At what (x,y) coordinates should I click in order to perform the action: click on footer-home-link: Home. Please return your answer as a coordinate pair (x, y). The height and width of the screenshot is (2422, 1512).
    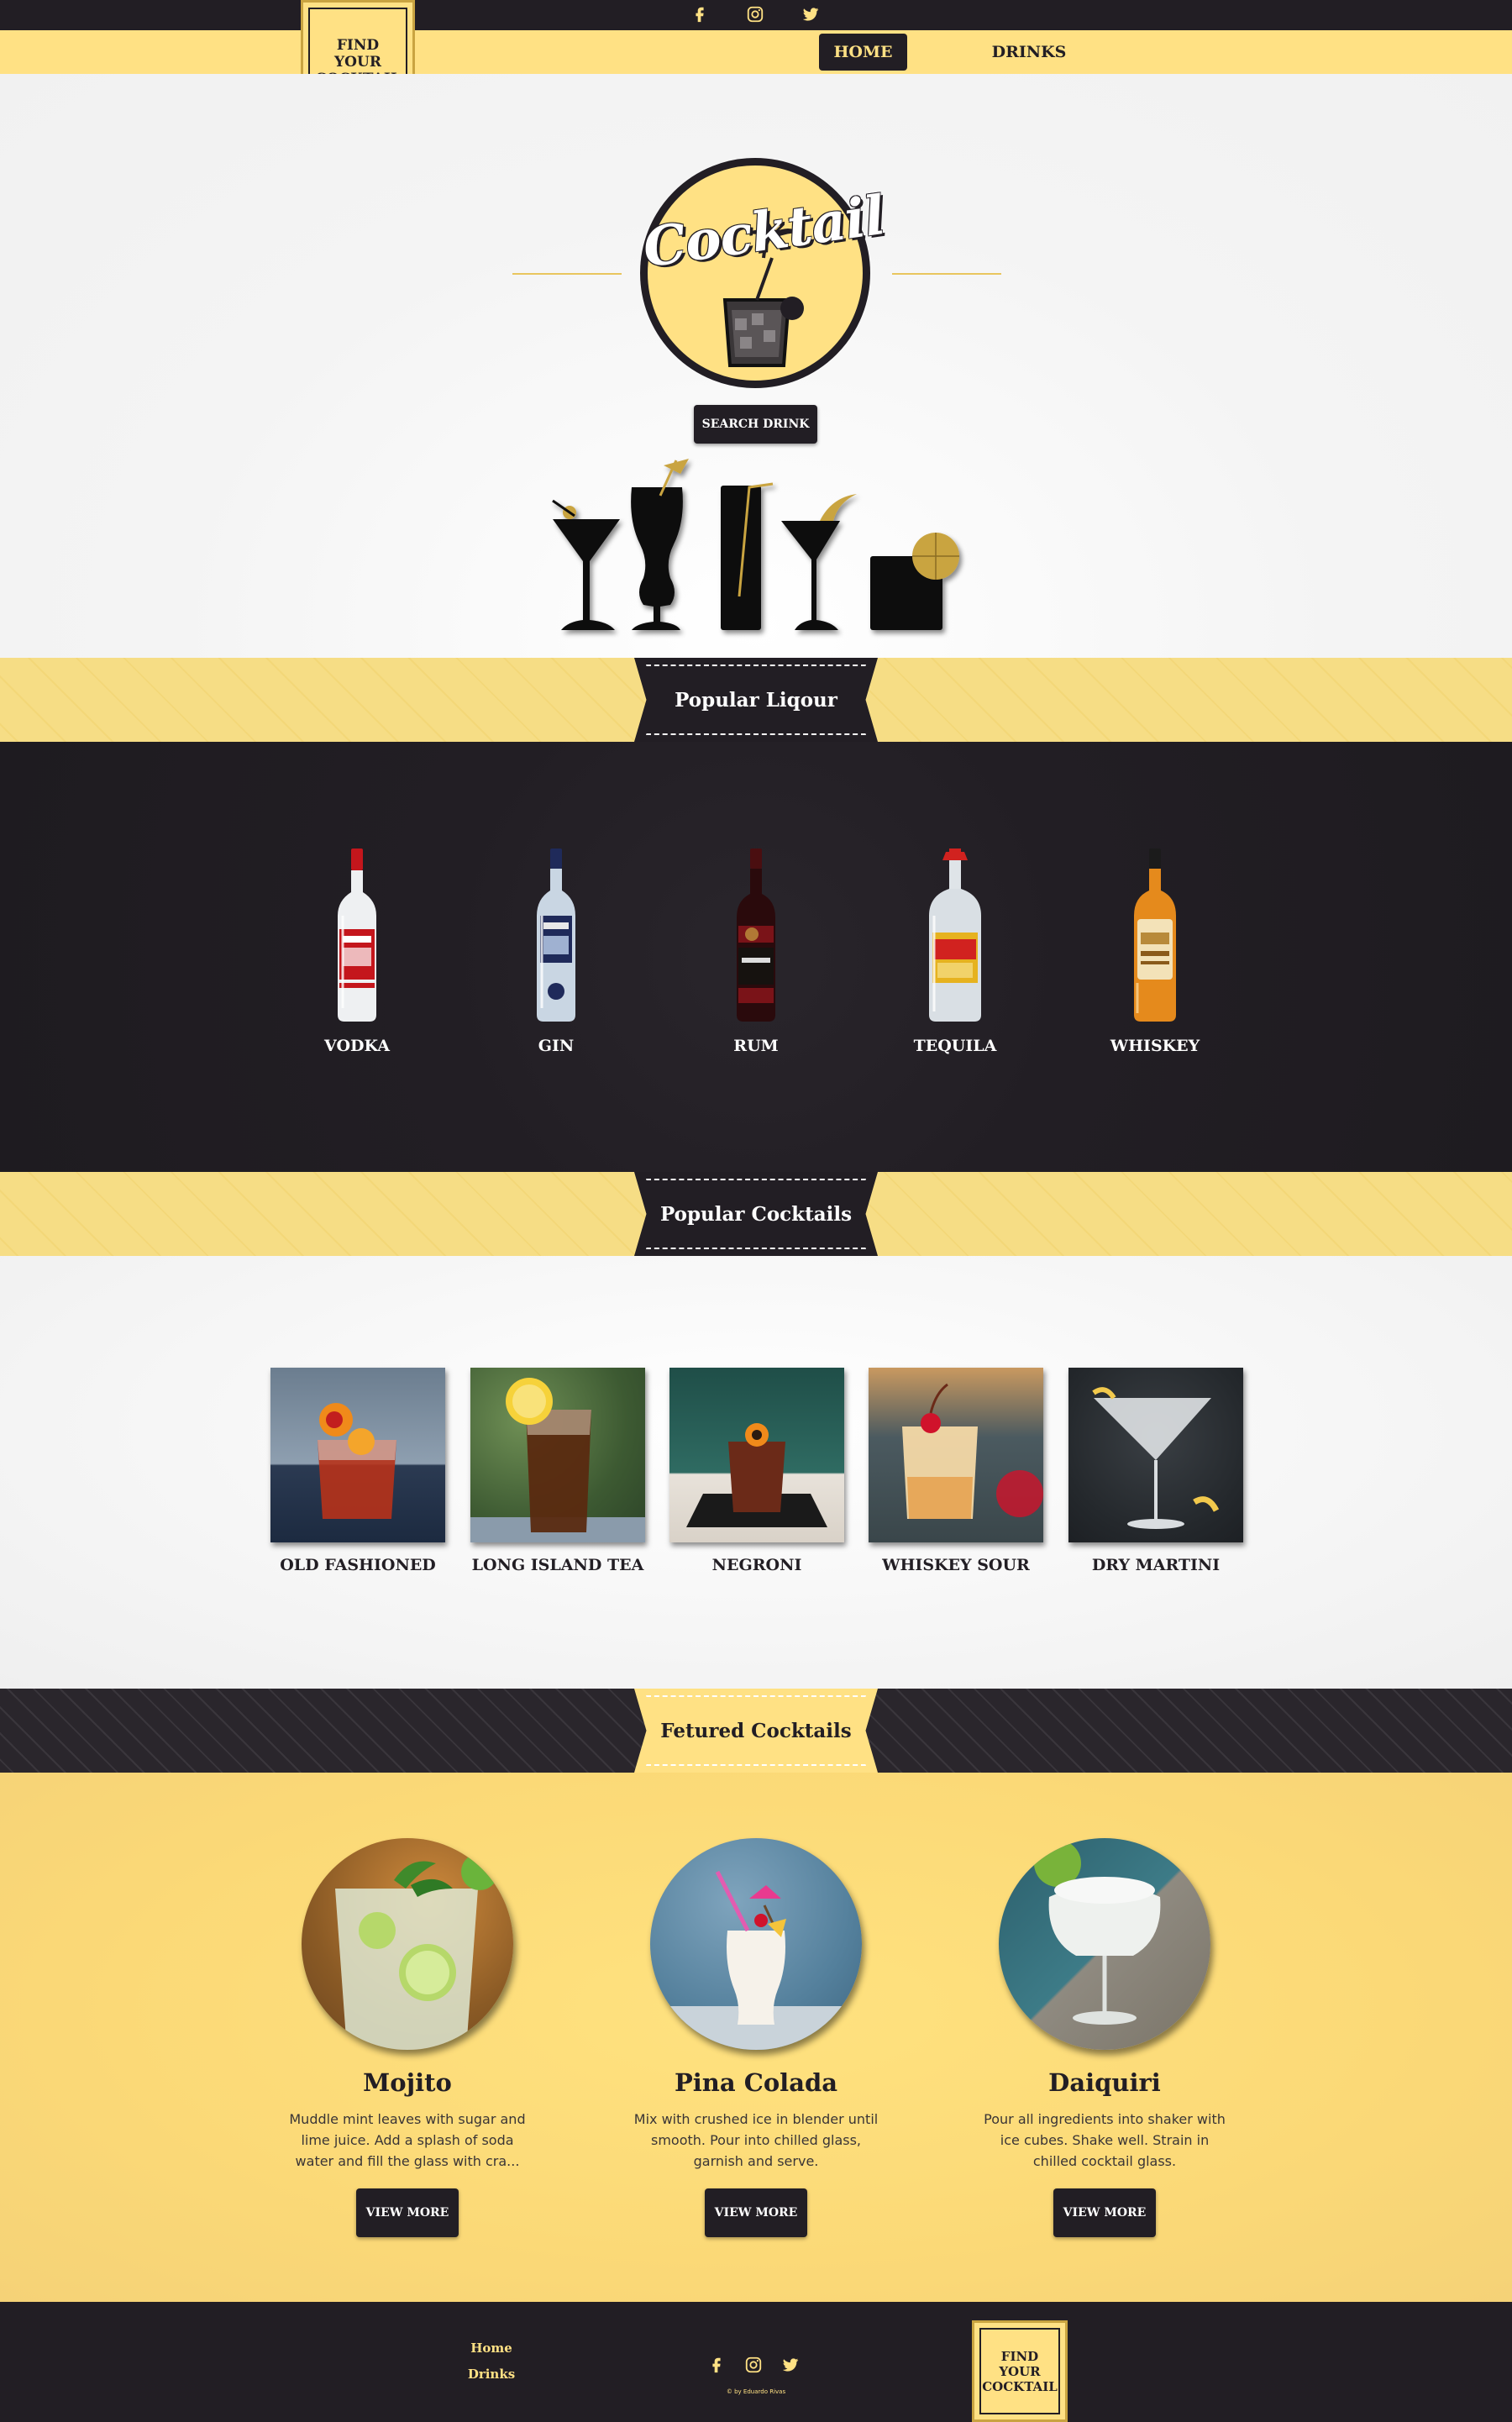
    Looking at the image, I should click on (491, 2348).